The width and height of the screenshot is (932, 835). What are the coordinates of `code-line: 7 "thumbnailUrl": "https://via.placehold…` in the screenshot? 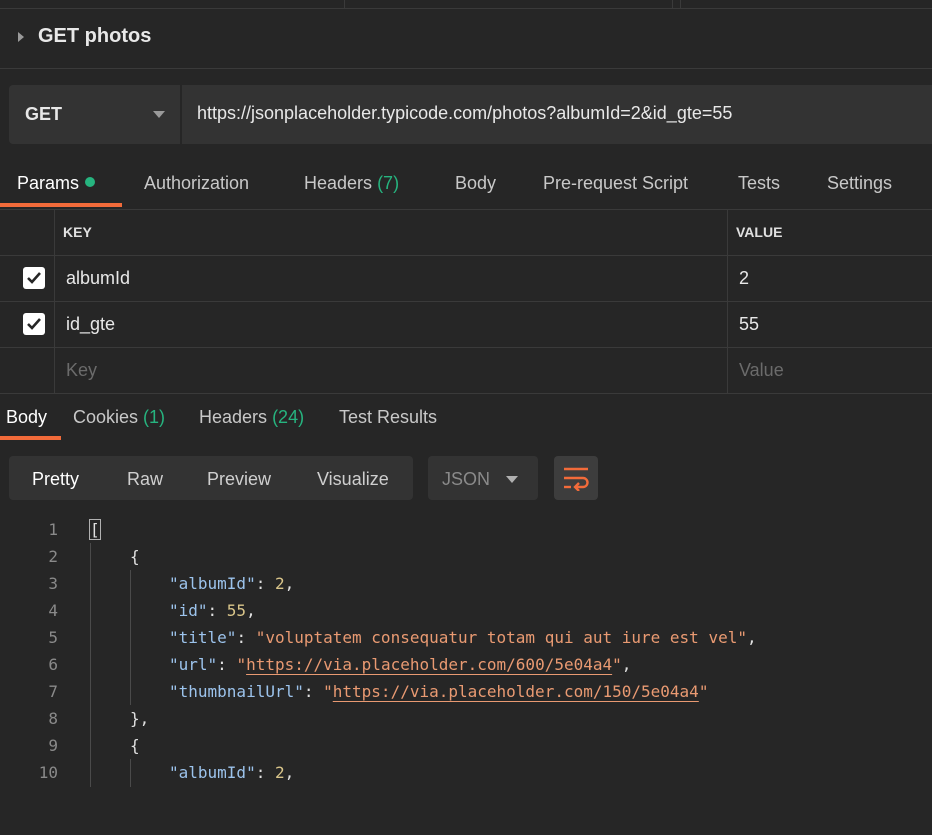 It's located at (378, 691).